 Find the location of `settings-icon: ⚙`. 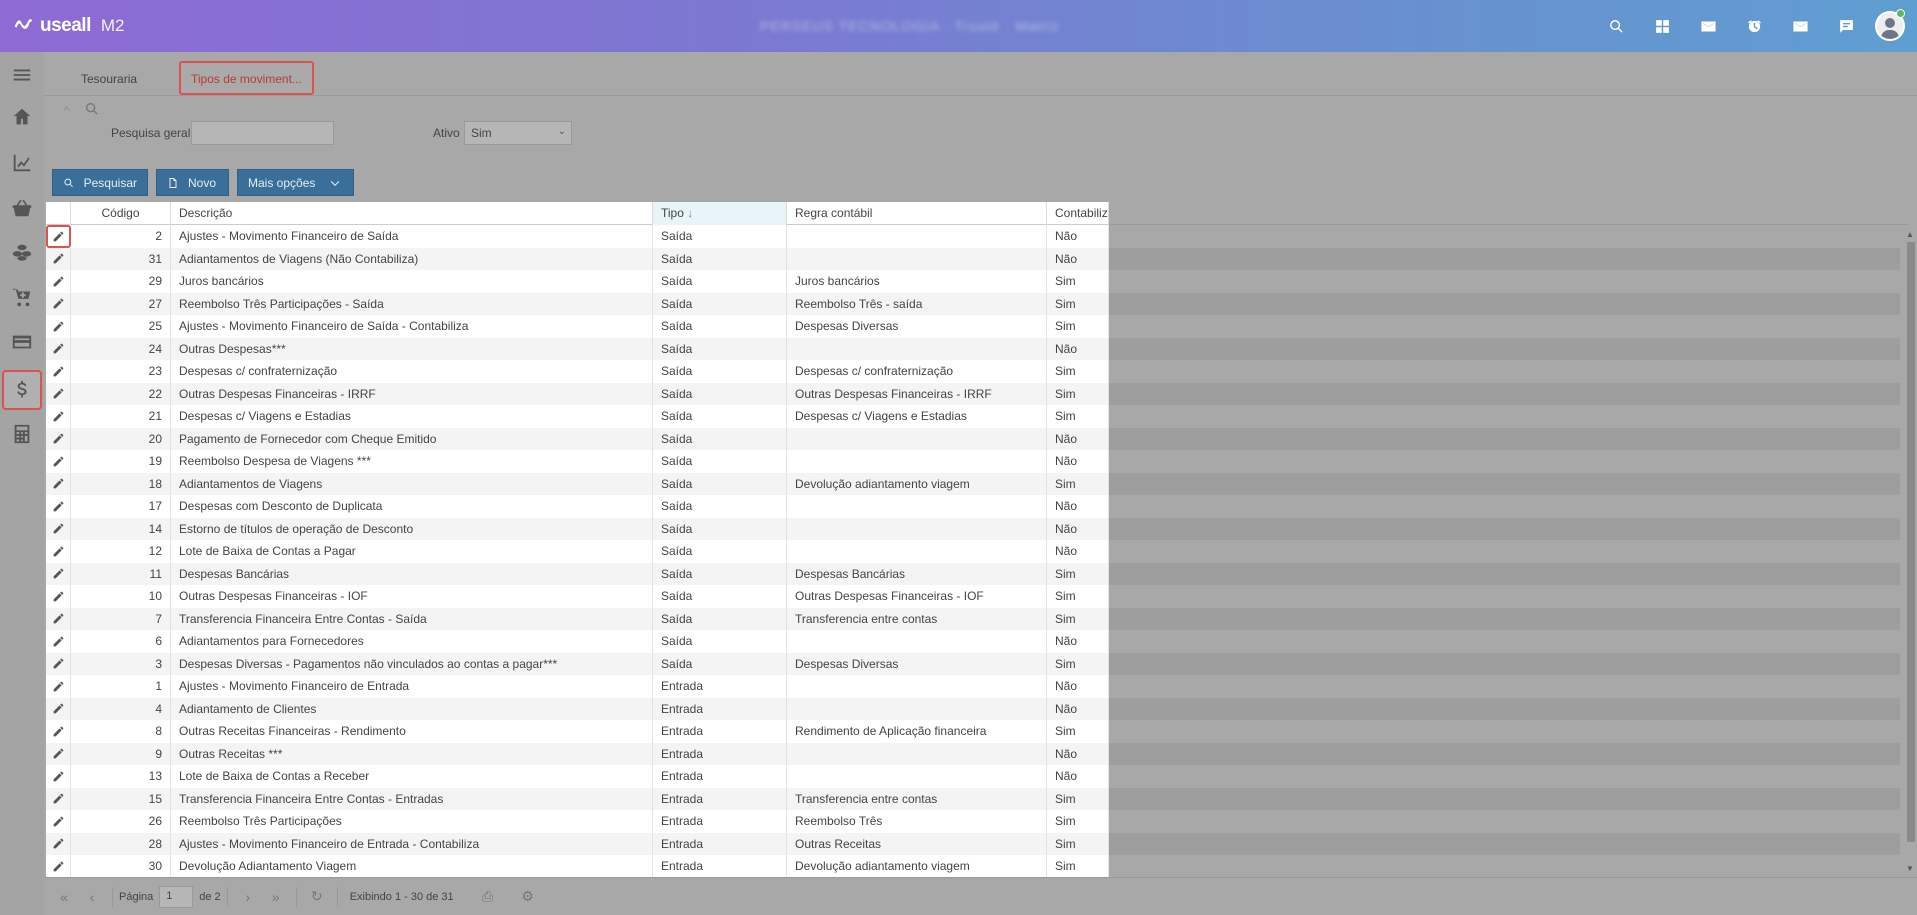

settings-icon: ⚙ is located at coordinates (528, 897).